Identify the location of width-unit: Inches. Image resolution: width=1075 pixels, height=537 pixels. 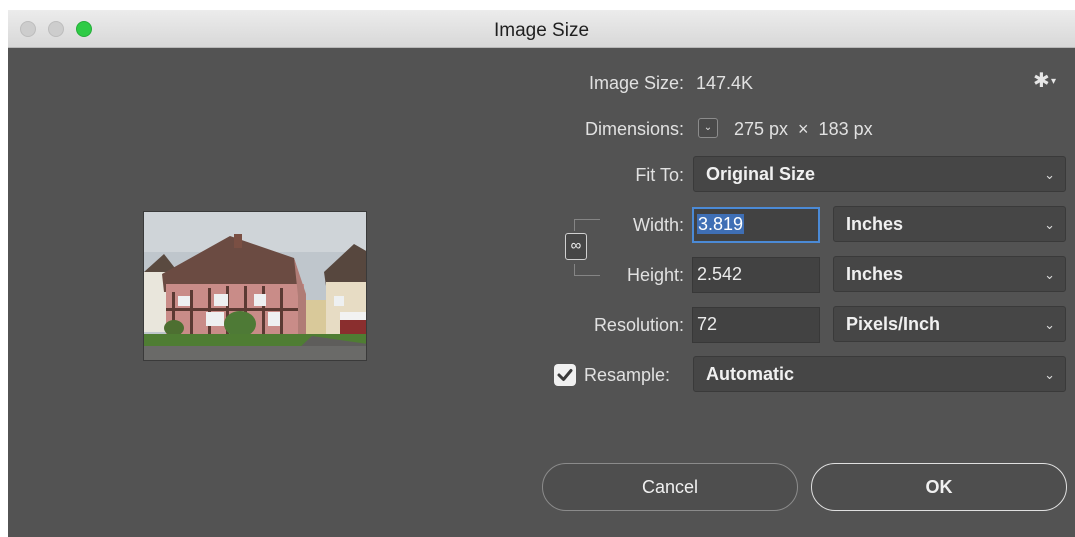
(875, 224).